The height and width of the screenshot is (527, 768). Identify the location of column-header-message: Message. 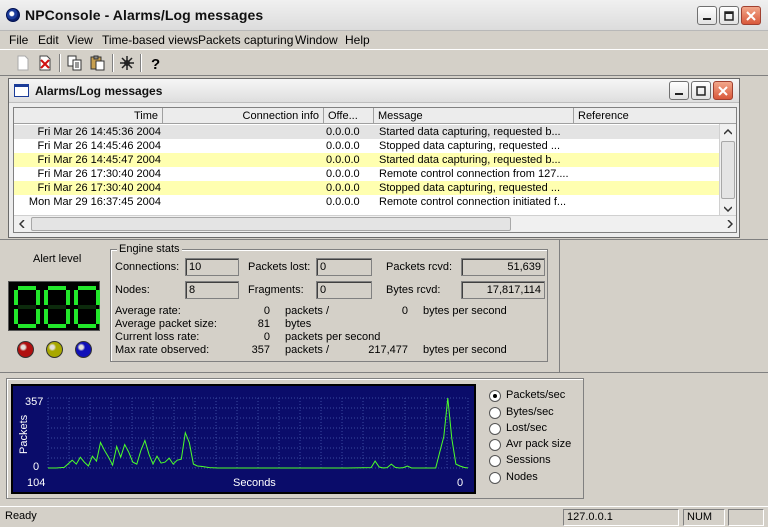
(474, 116).